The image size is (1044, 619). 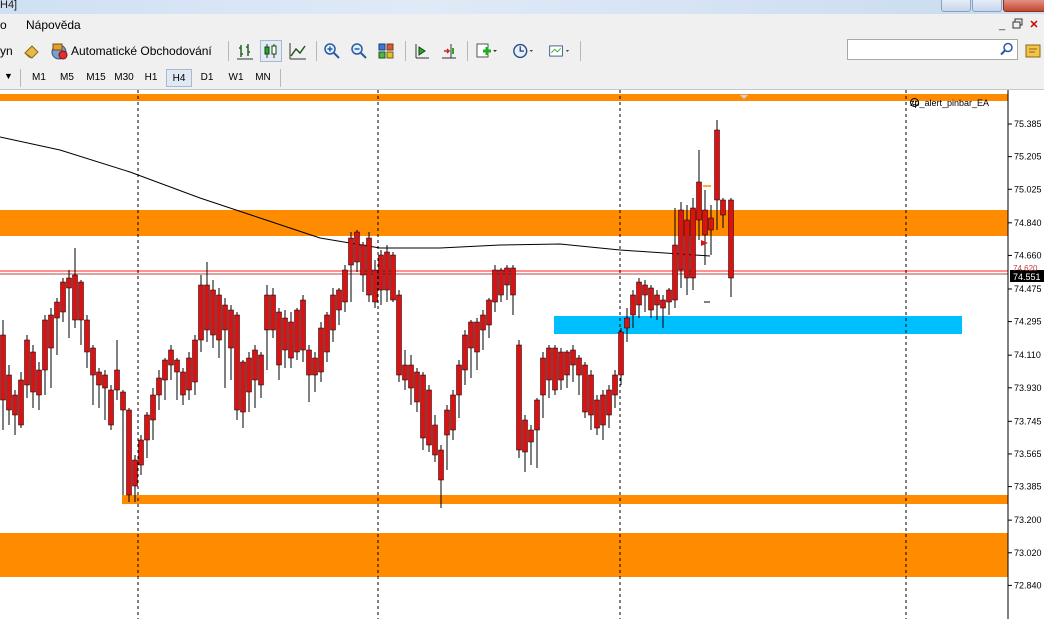 I want to click on price-tick-label: 74.475, so click(x=1028, y=289).